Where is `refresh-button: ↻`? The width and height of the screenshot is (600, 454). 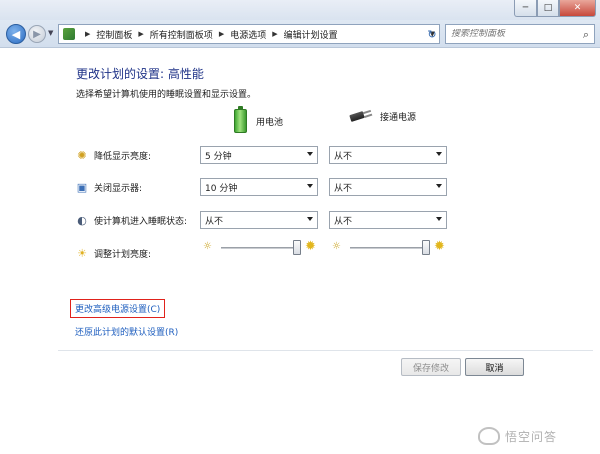 refresh-button: ↻ is located at coordinates (432, 34).